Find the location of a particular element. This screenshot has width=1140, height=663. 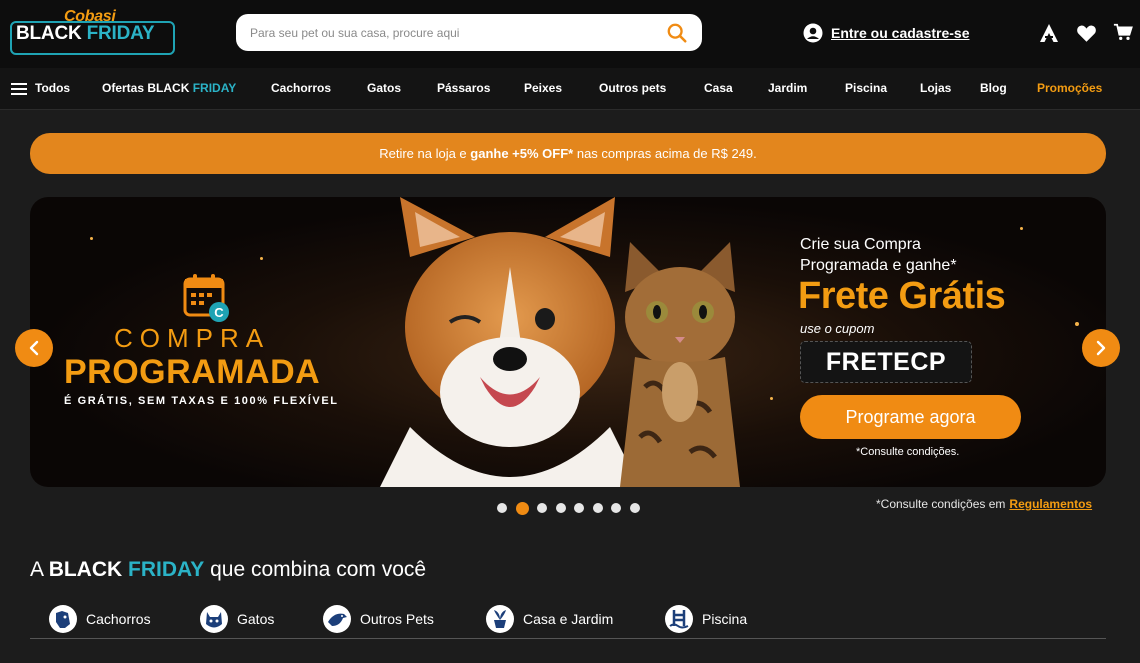

section-title: A BLACK FRIDAY que combina com você is located at coordinates (228, 570).